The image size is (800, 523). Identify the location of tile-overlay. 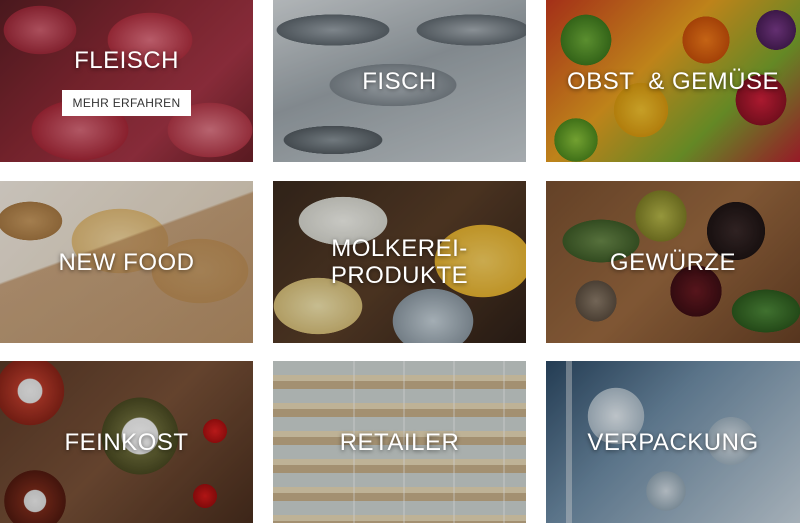
(126, 81).